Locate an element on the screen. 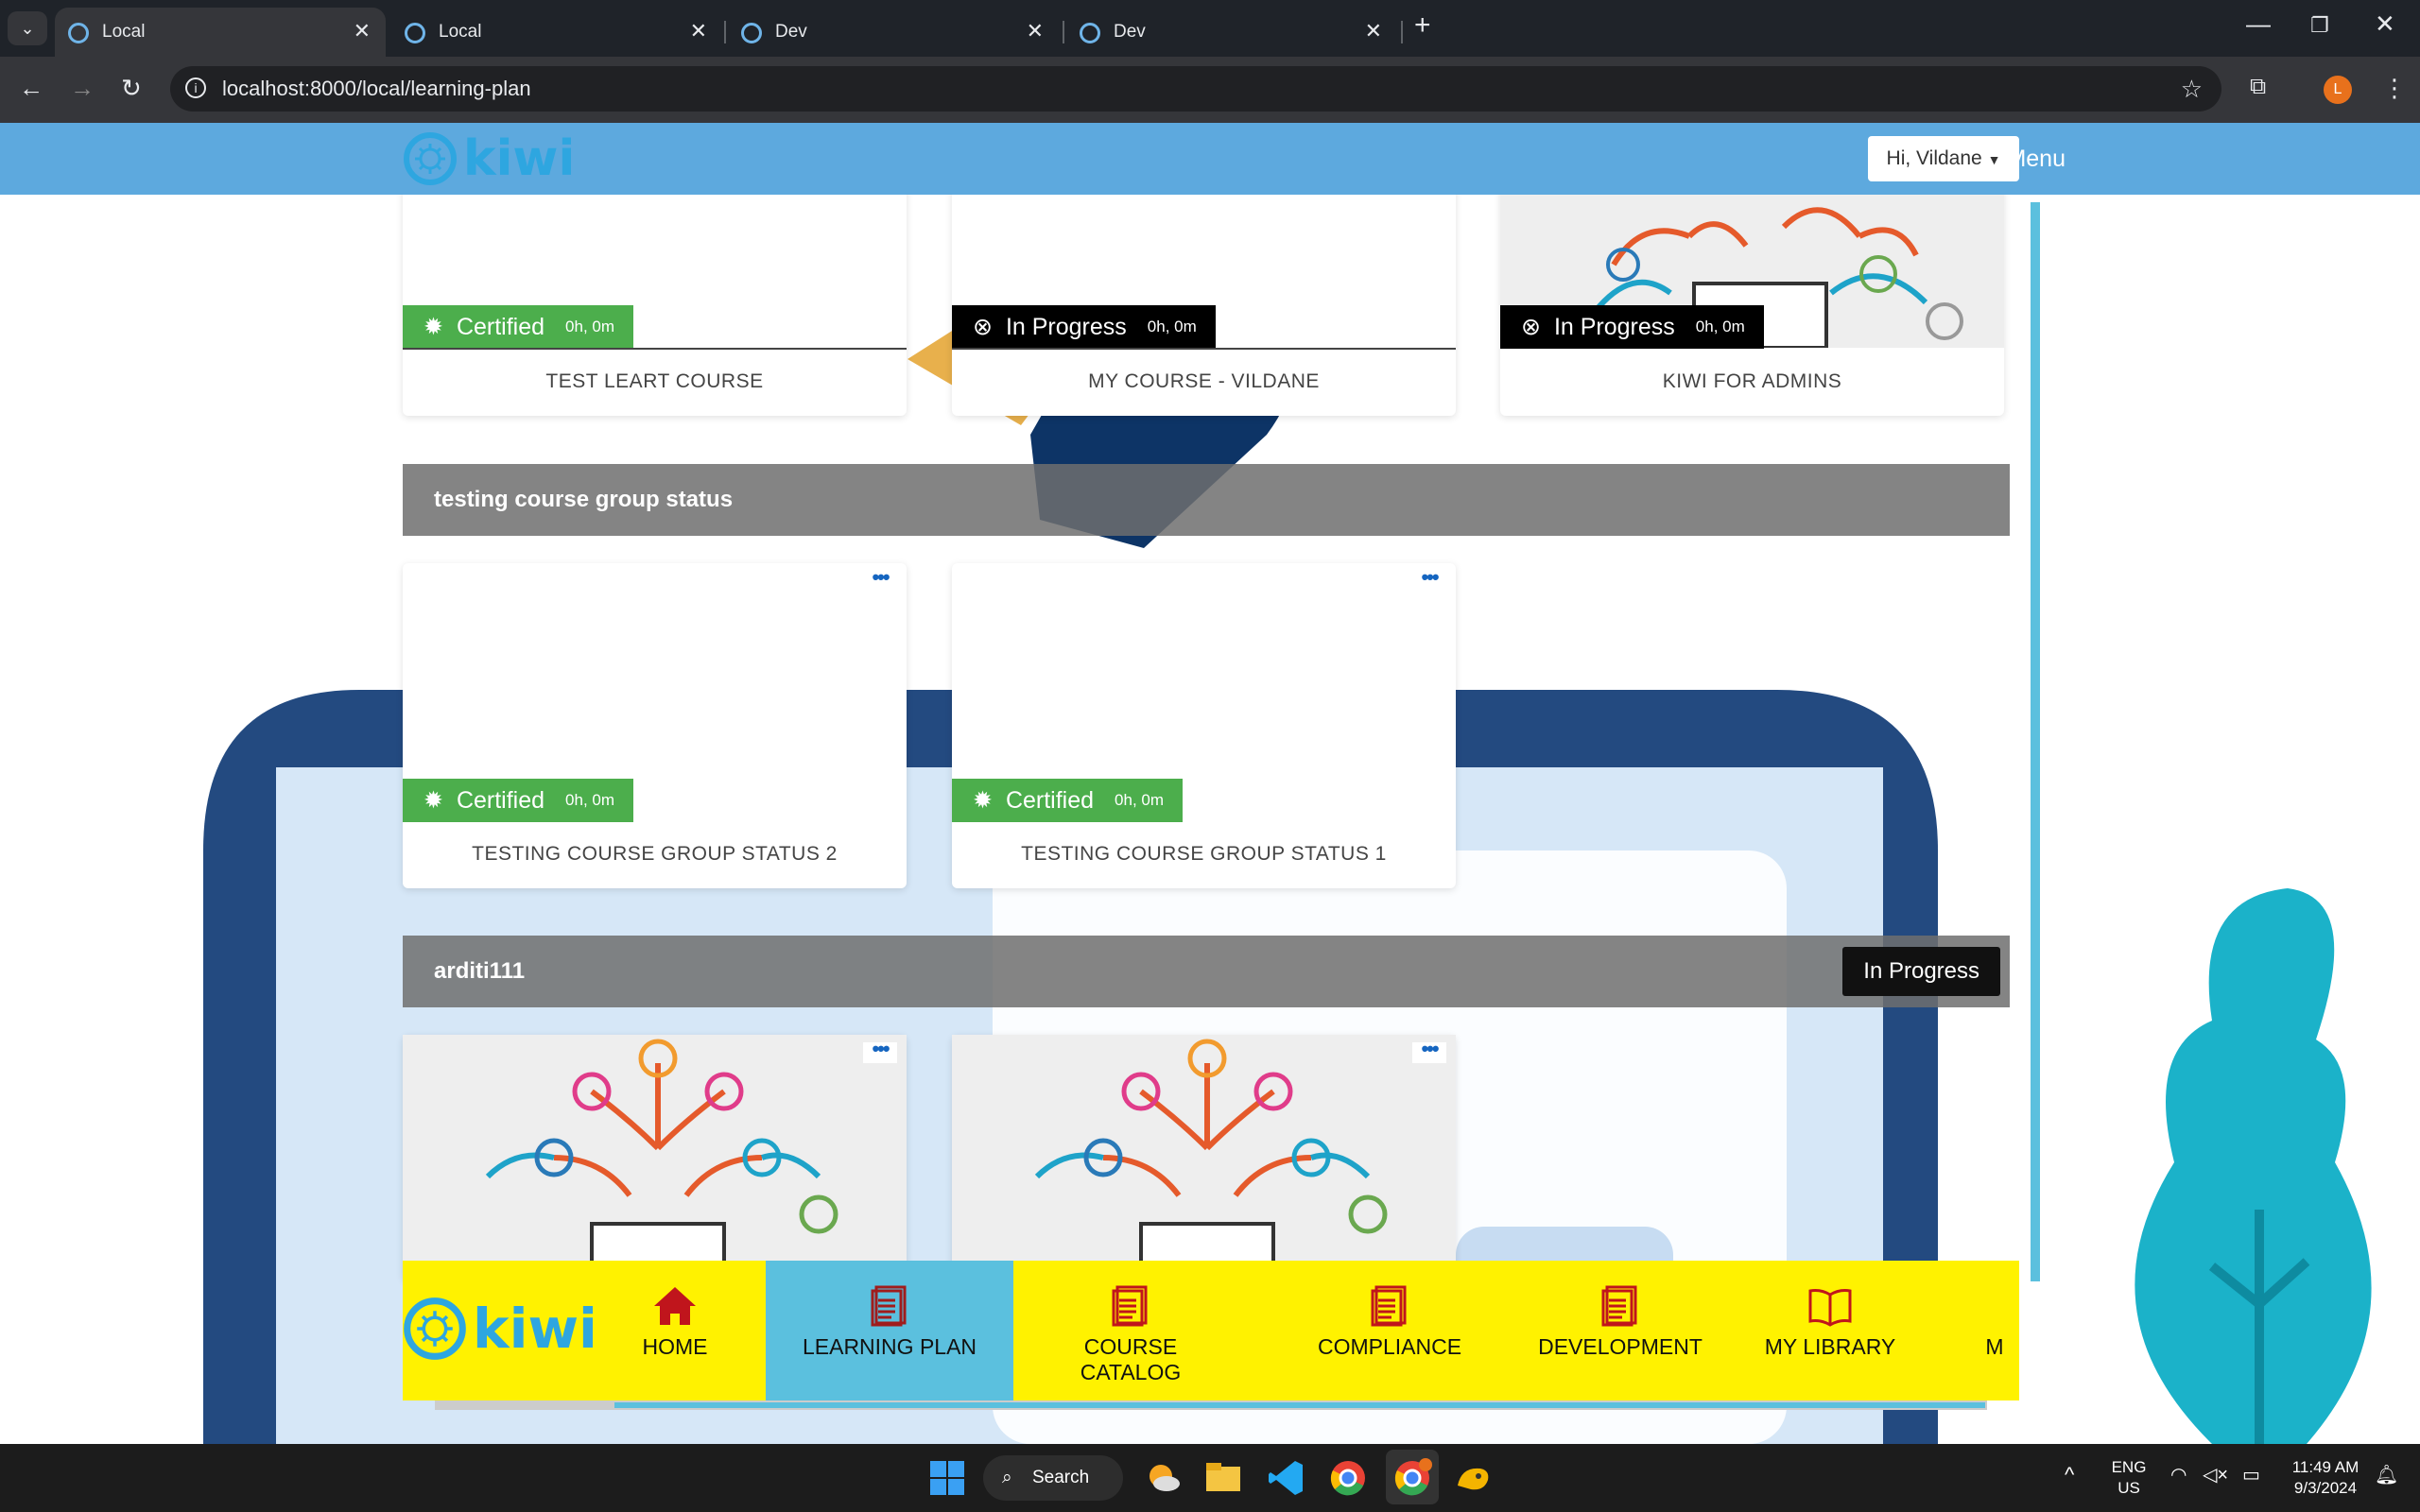 This screenshot has height=1512, width=2420. minimize-window-button: — is located at coordinates (2259, 24).